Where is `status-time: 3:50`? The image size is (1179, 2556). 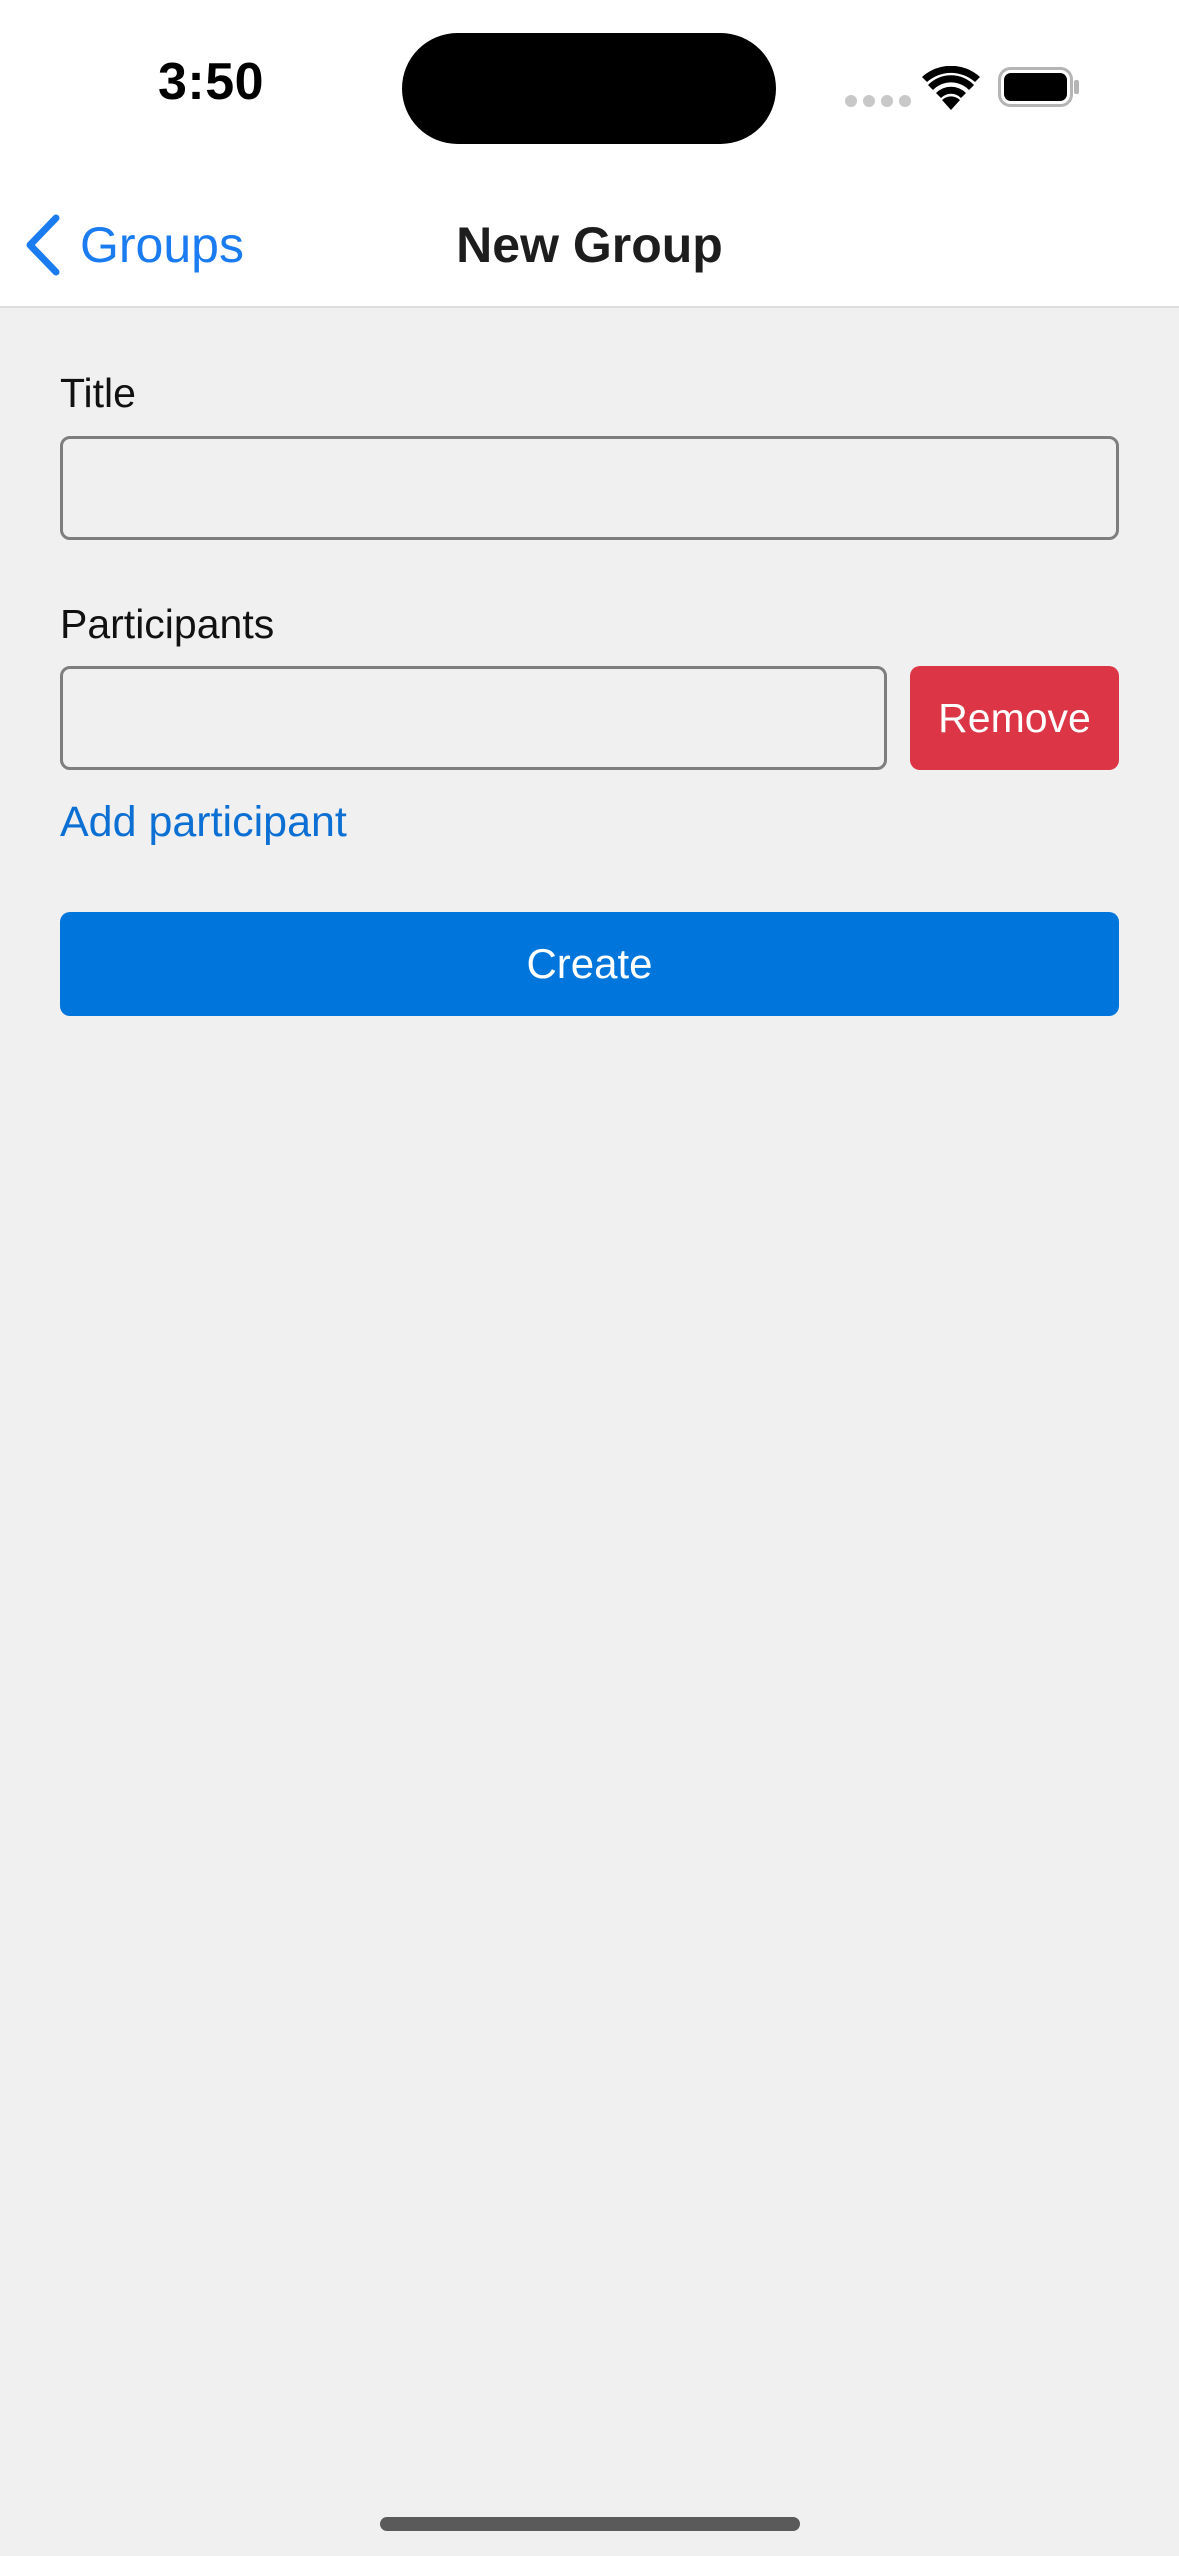
status-time: 3:50 is located at coordinates (211, 82).